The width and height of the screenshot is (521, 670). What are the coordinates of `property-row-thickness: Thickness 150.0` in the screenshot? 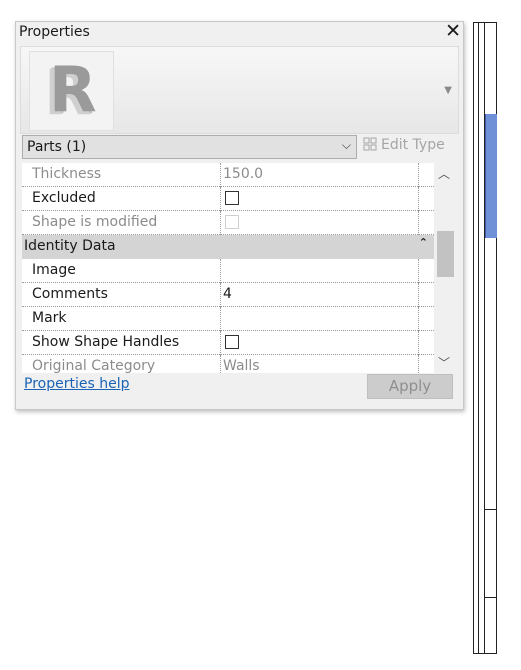 It's located at (228, 175).